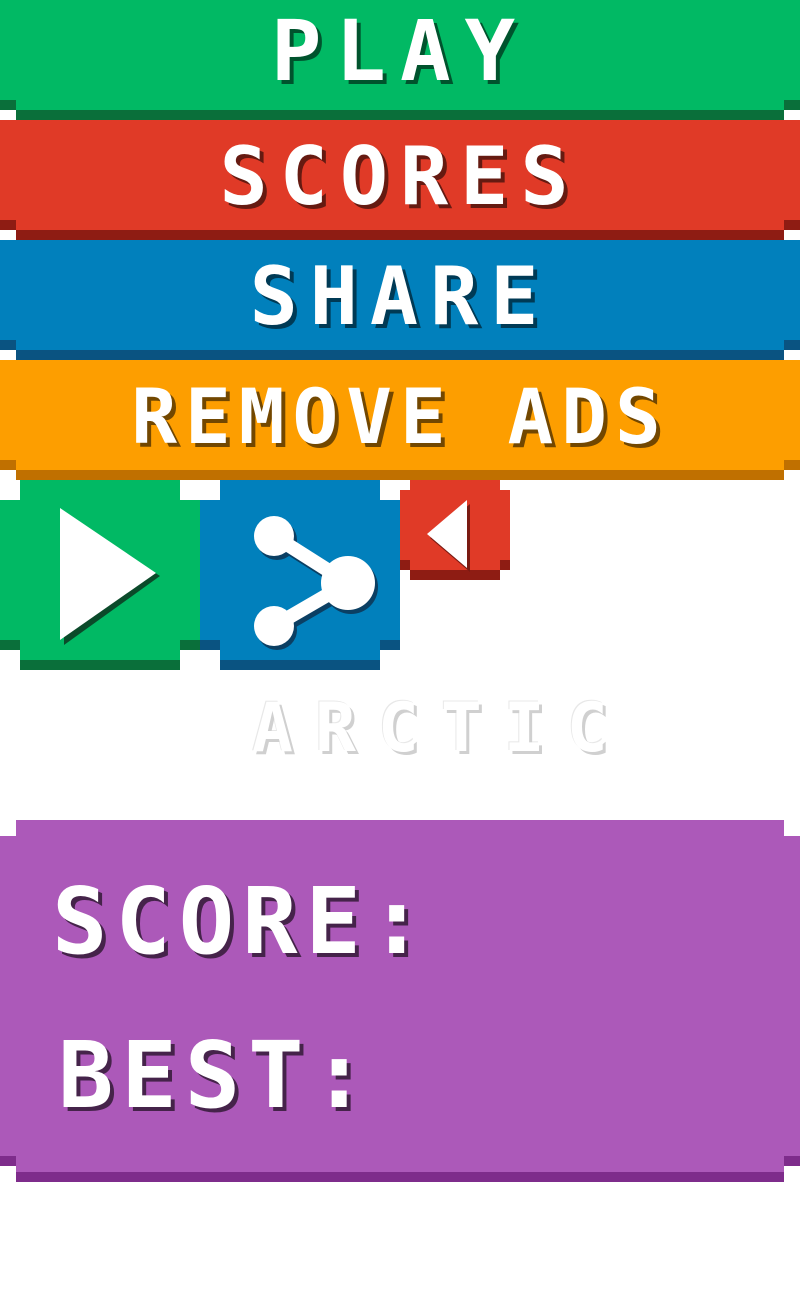 The width and height of the screenshot is (800, 1300). What do you see at coordinates (400, 828) in the screenshot?
I see `score-panel-top` at bounding box center [400, 828].